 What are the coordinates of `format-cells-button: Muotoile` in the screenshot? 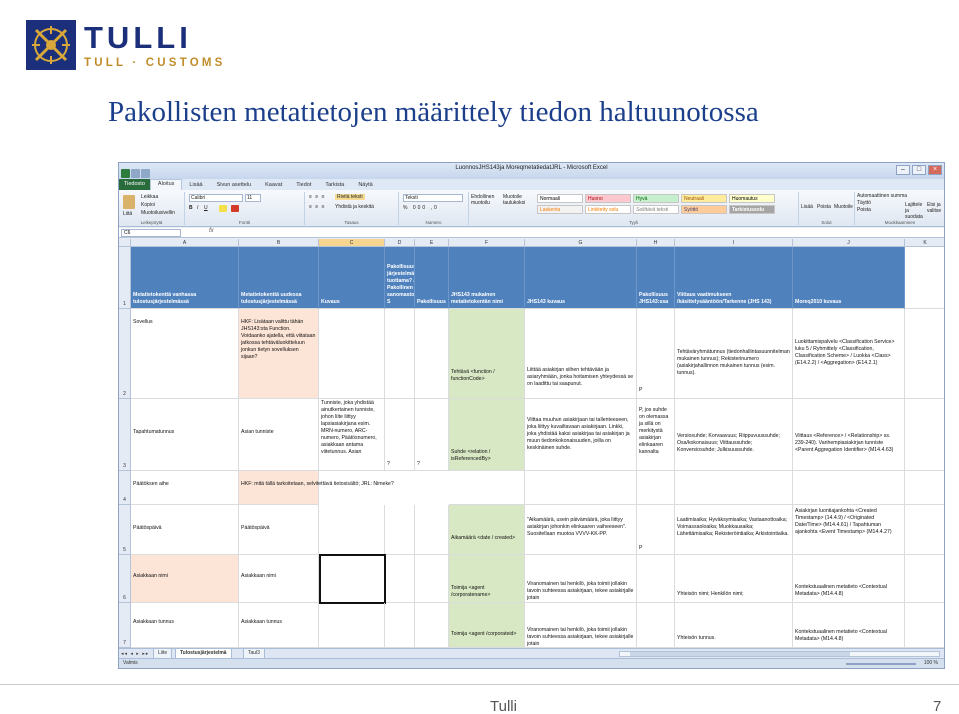 It's located at (843, 207).